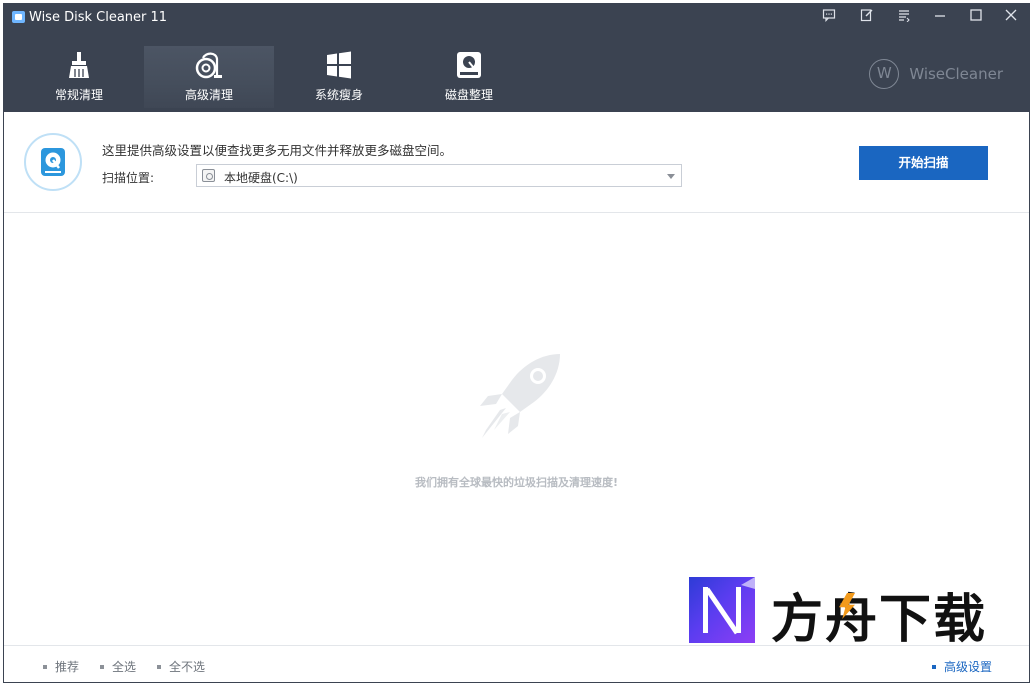 This screenshot has width=1033, height=686. I want to click on start-scan-button: 开始扫描, so click(923, 163).